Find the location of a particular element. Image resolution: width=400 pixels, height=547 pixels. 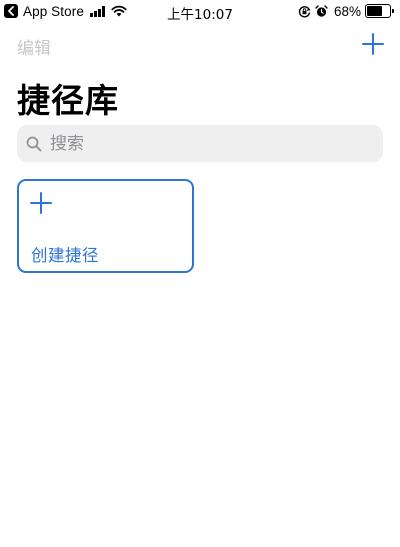

rotation-lock-icon is located at coordinates (304, 11).